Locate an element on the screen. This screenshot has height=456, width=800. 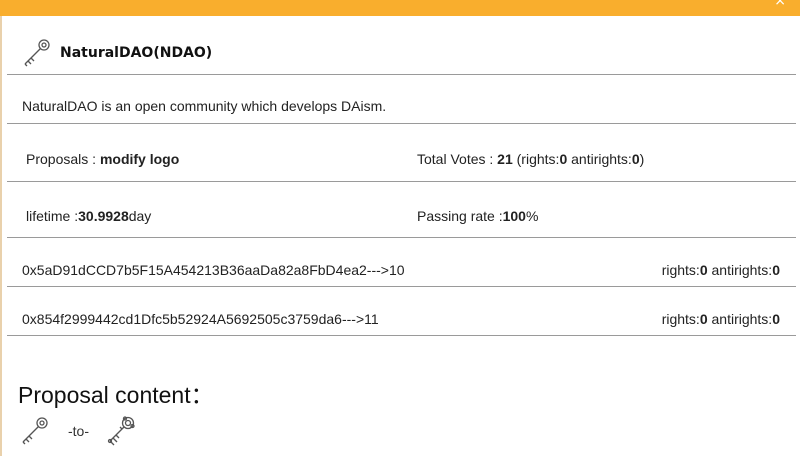
total-votes-value: 21 is located at coordinates (505, 159).